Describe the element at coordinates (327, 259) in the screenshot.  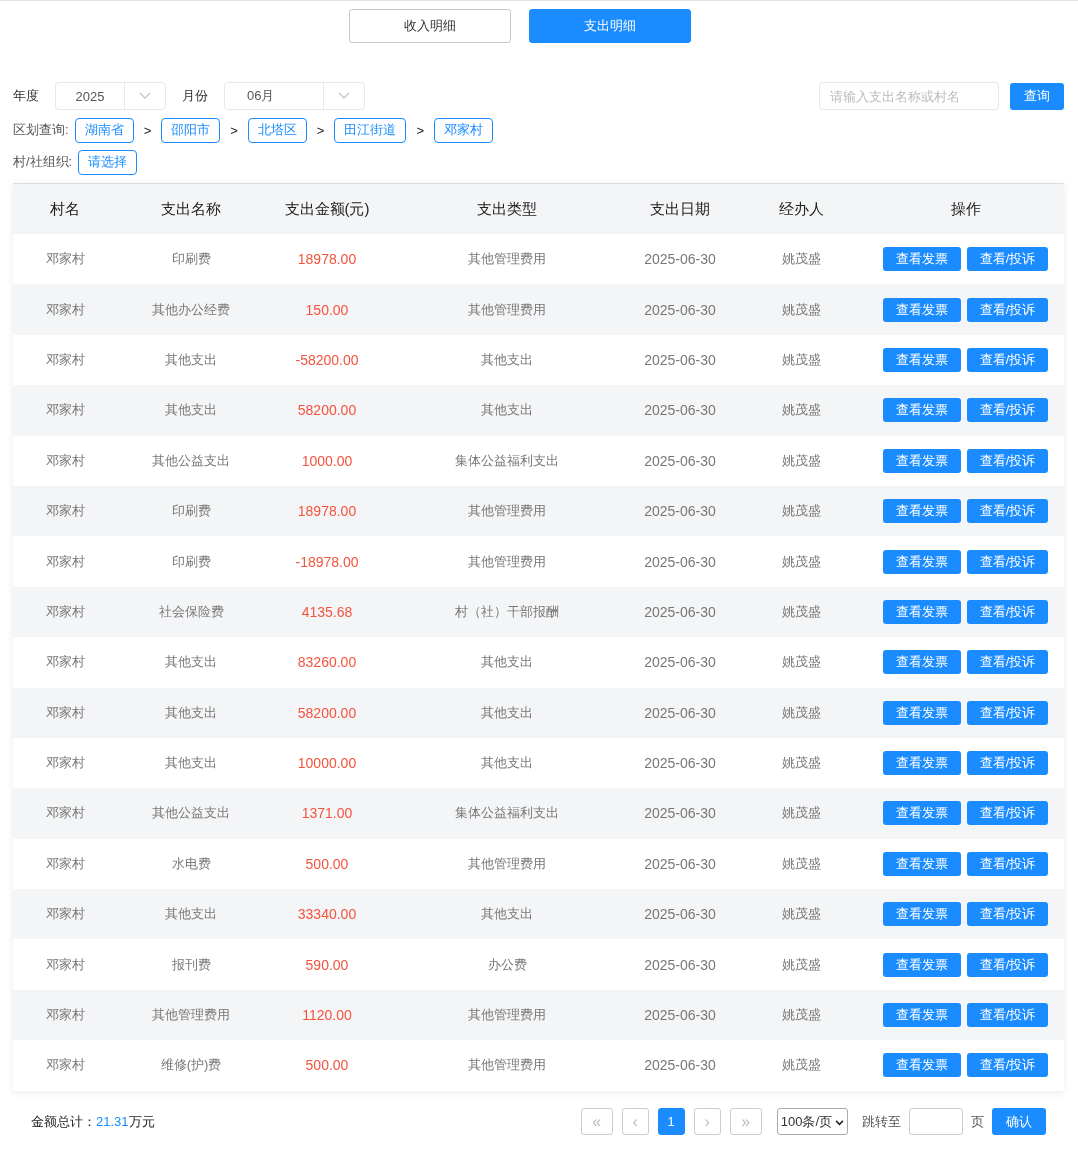
I see `table-cell: 18978.00` at that location.